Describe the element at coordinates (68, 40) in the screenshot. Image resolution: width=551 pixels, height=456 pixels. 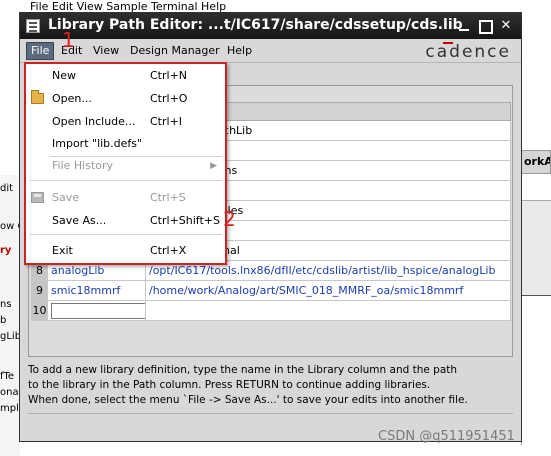
I see `annotation-step-1: 1` at that location.